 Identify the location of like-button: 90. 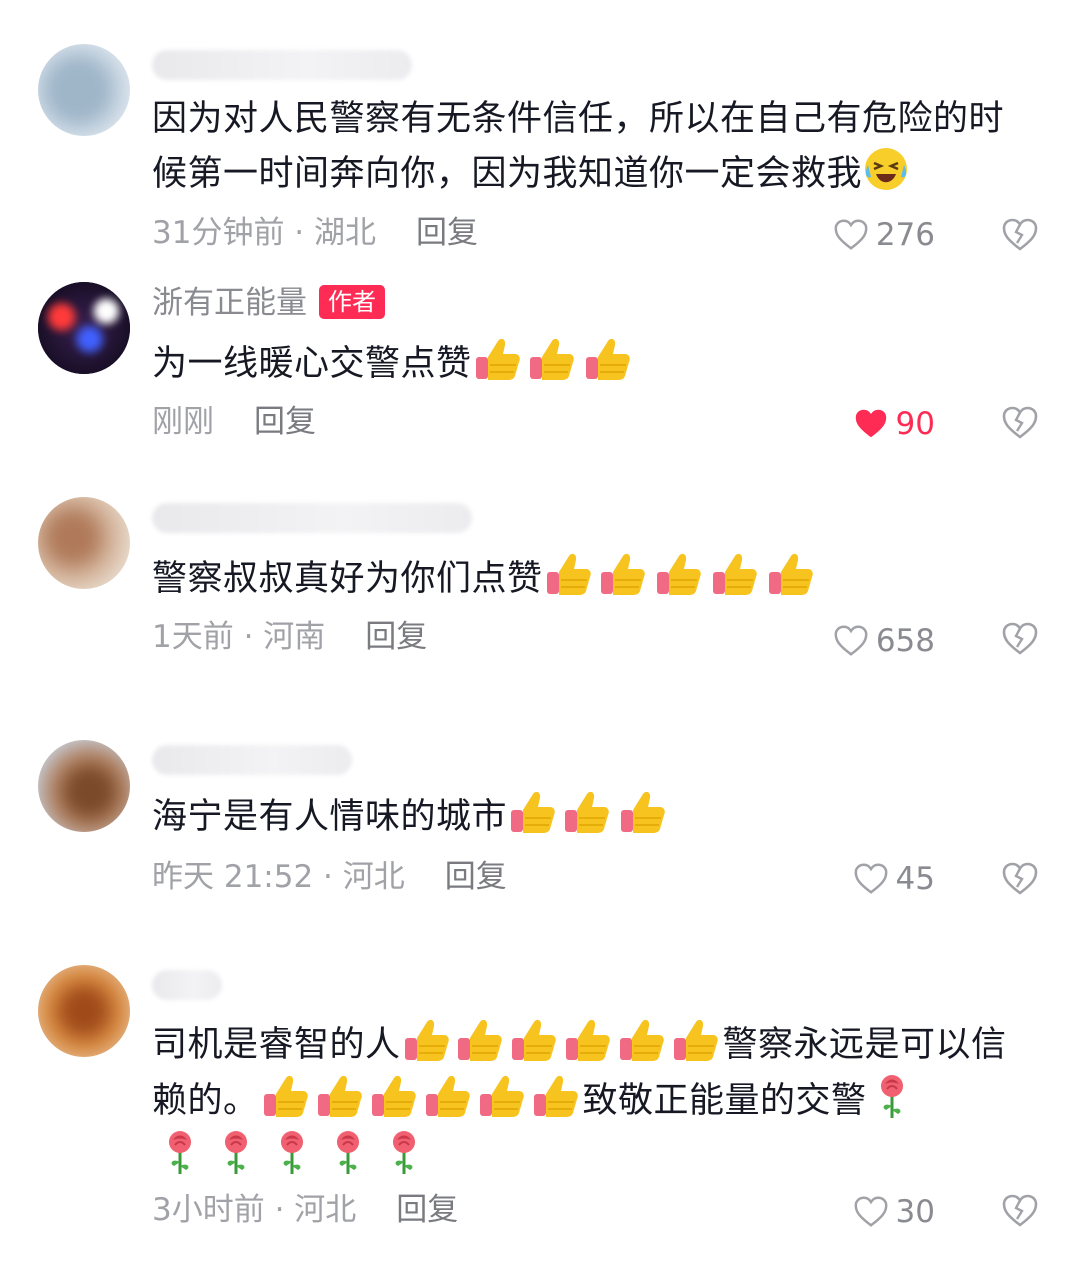
(893, 424).